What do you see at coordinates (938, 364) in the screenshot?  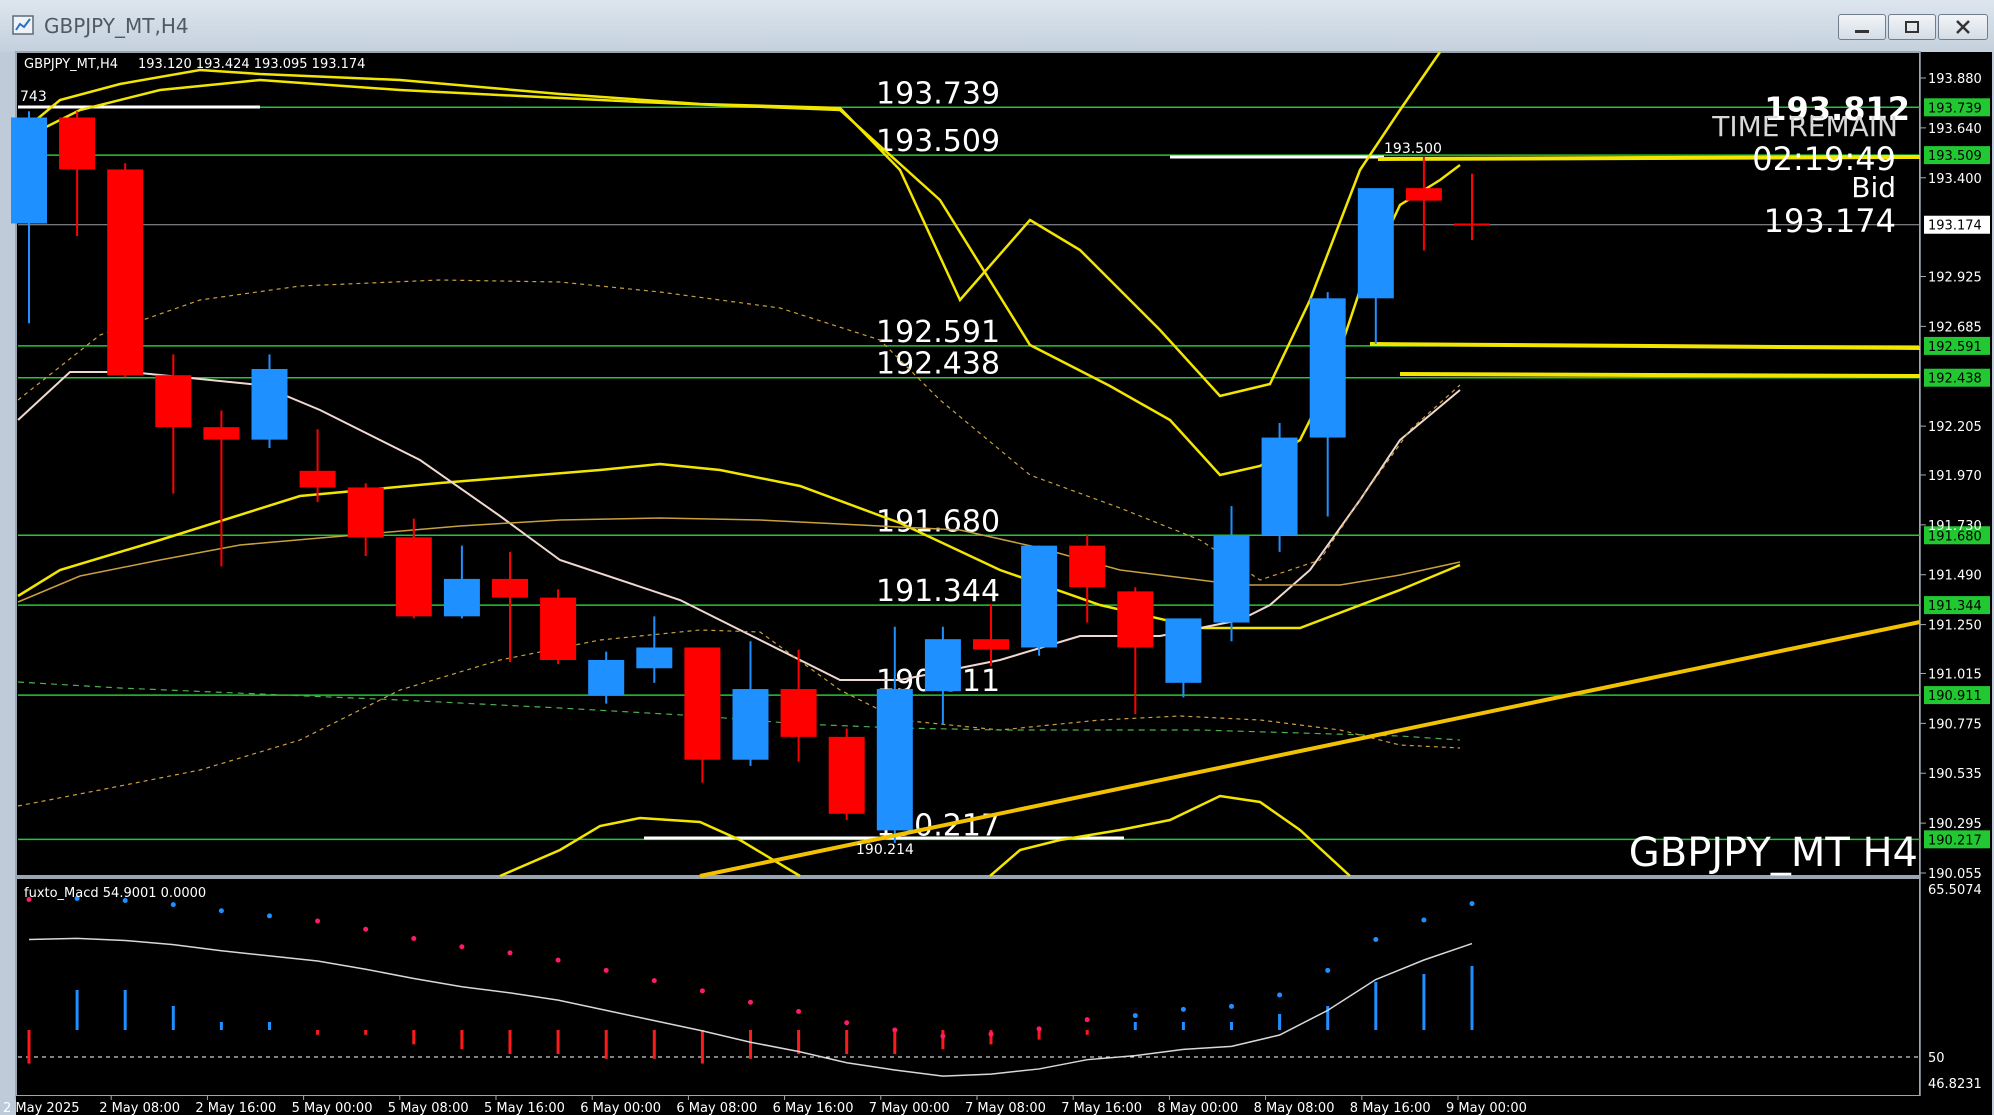 I see `level-label-3: 192.438` at bounding box center [938, 364].